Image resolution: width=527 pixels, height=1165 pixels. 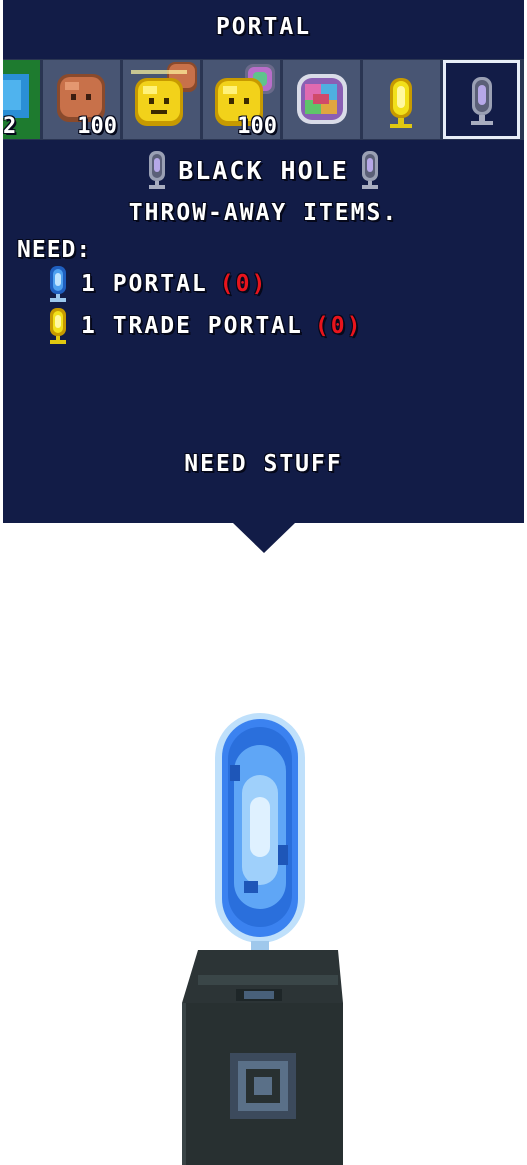 I want to click on requirement-name: 1 PORTAL, so click(x=144, y=284).